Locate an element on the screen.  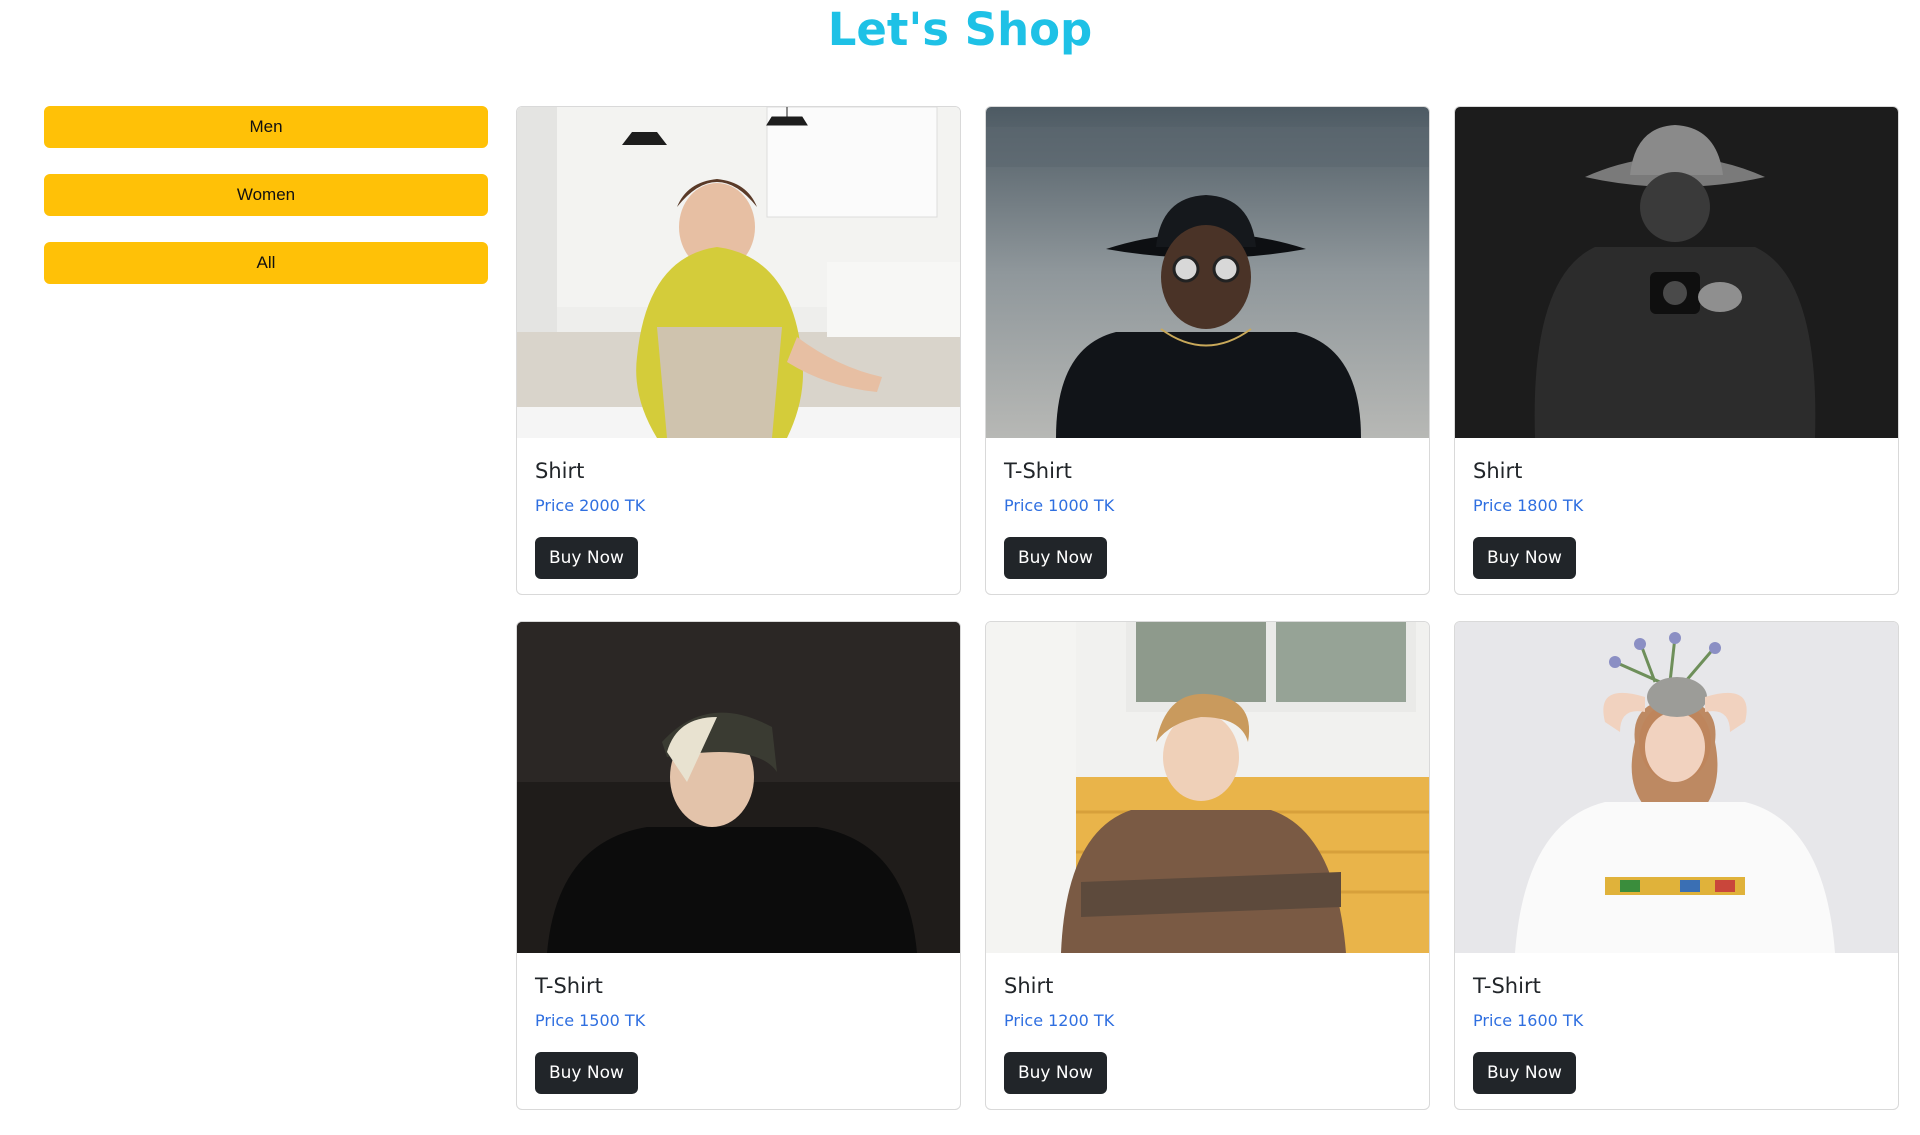
filter-women-button: Women is located at coordinates (266, 195).